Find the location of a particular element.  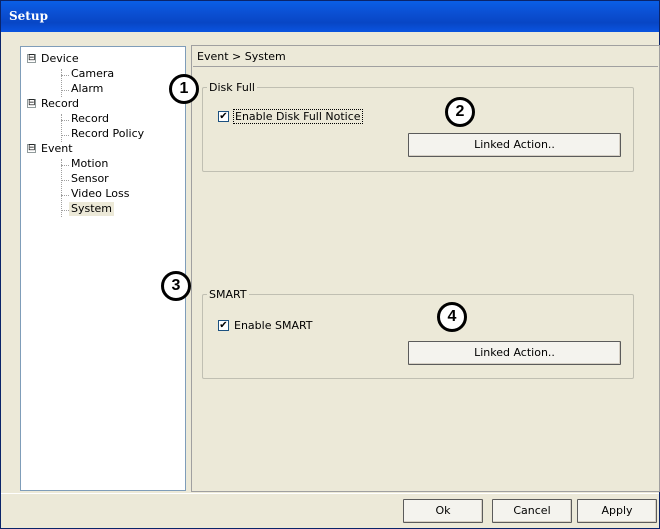

disk-full-group: Disk Full is located at coordinates (418, 126).